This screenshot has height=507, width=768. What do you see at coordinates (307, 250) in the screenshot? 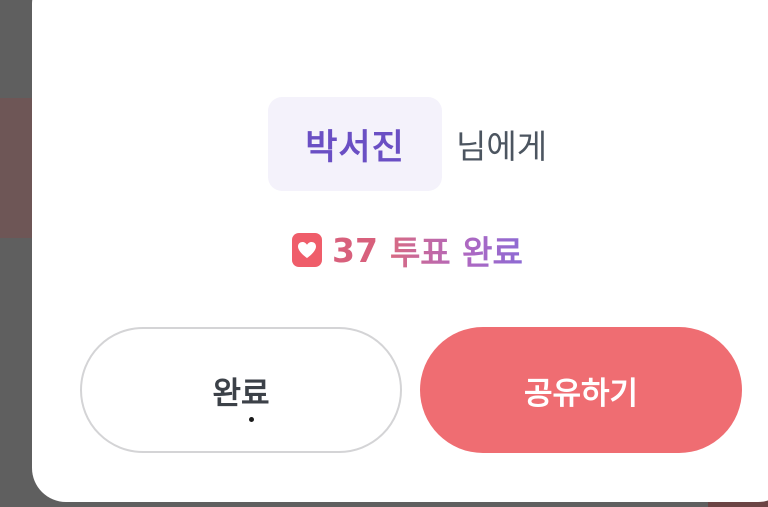
I see `heart-icon` at bounding box center [307, 250].